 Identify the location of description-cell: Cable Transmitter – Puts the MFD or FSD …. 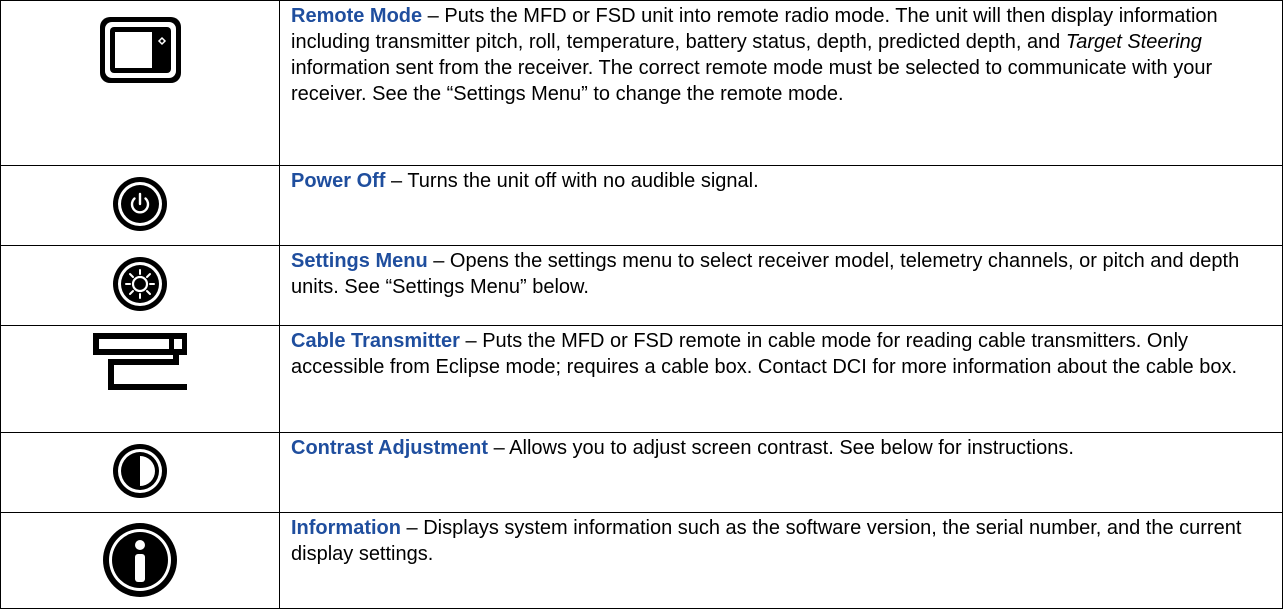
(781, 379).